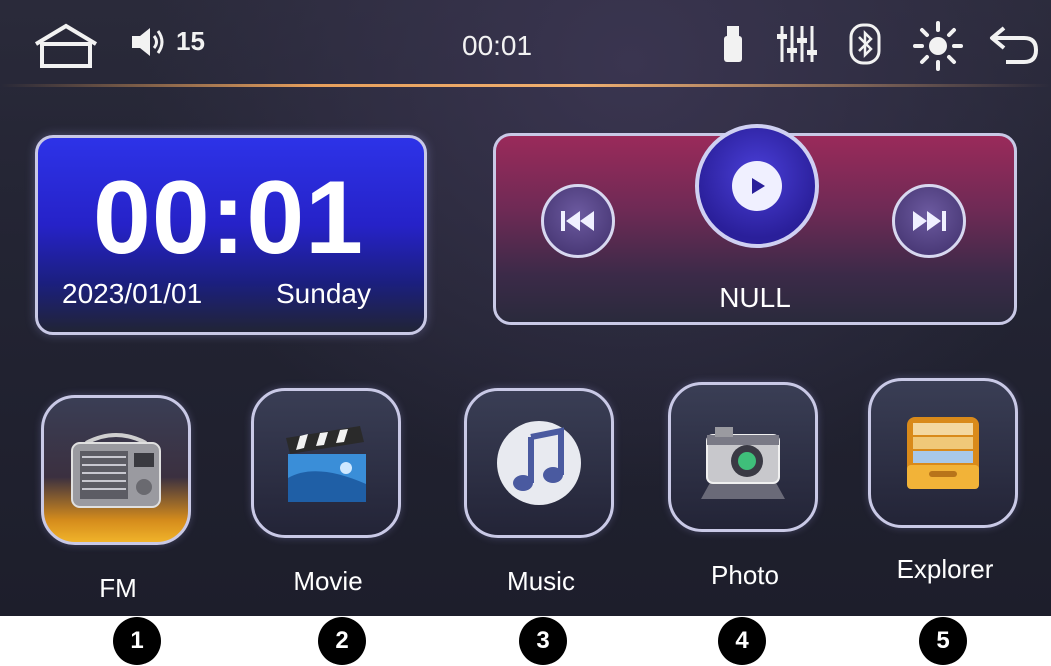 This screenshot has width=1051, height=666. I want to click on app-photo: Photo, so click(745, 492).